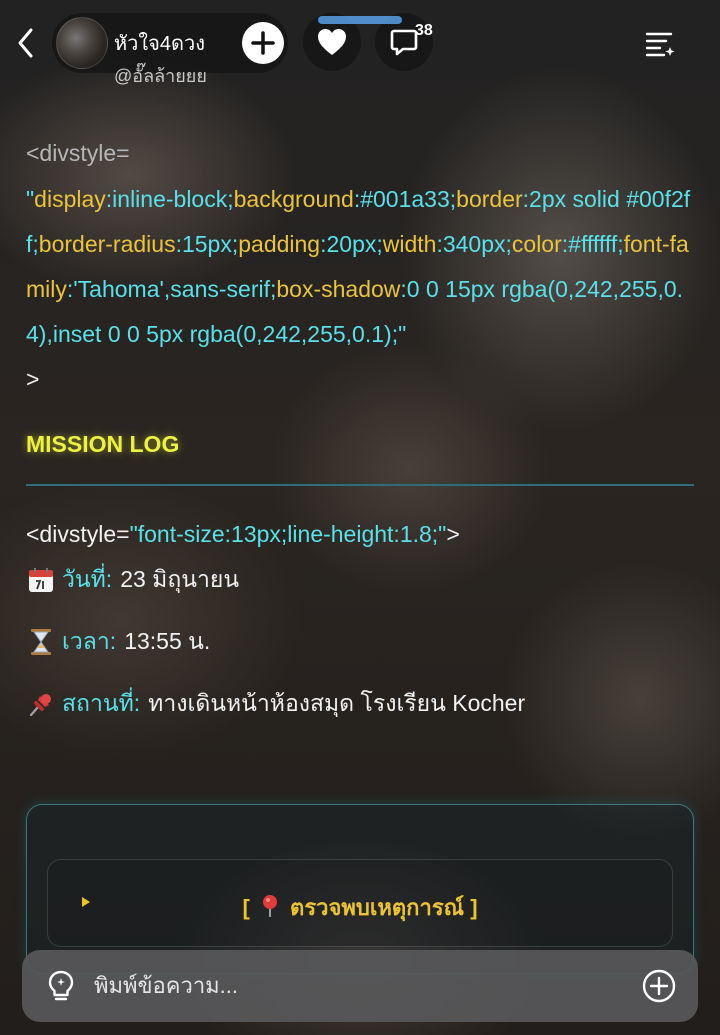 Image resolution: width=720 pixels, height=1035 pixels. I want to click on time-label: เวลา:, so click(89, 641).